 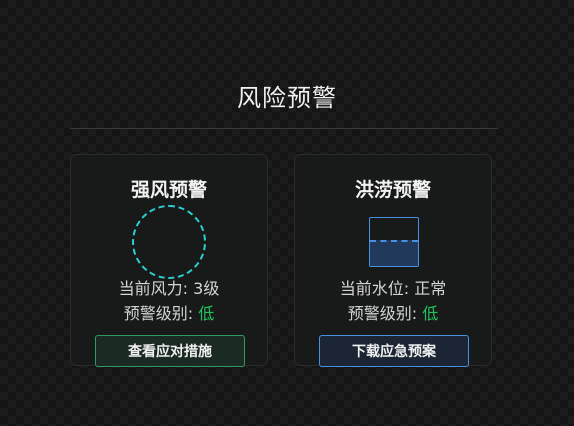 I want to click on wind-level-info: 预警级别: 低, so click(x=169, y=312).